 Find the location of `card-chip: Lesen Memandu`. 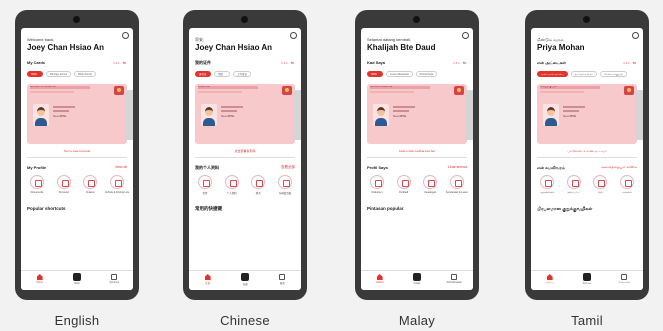

card-chip: Lesen Memandu is located at coordinates (399, 74).